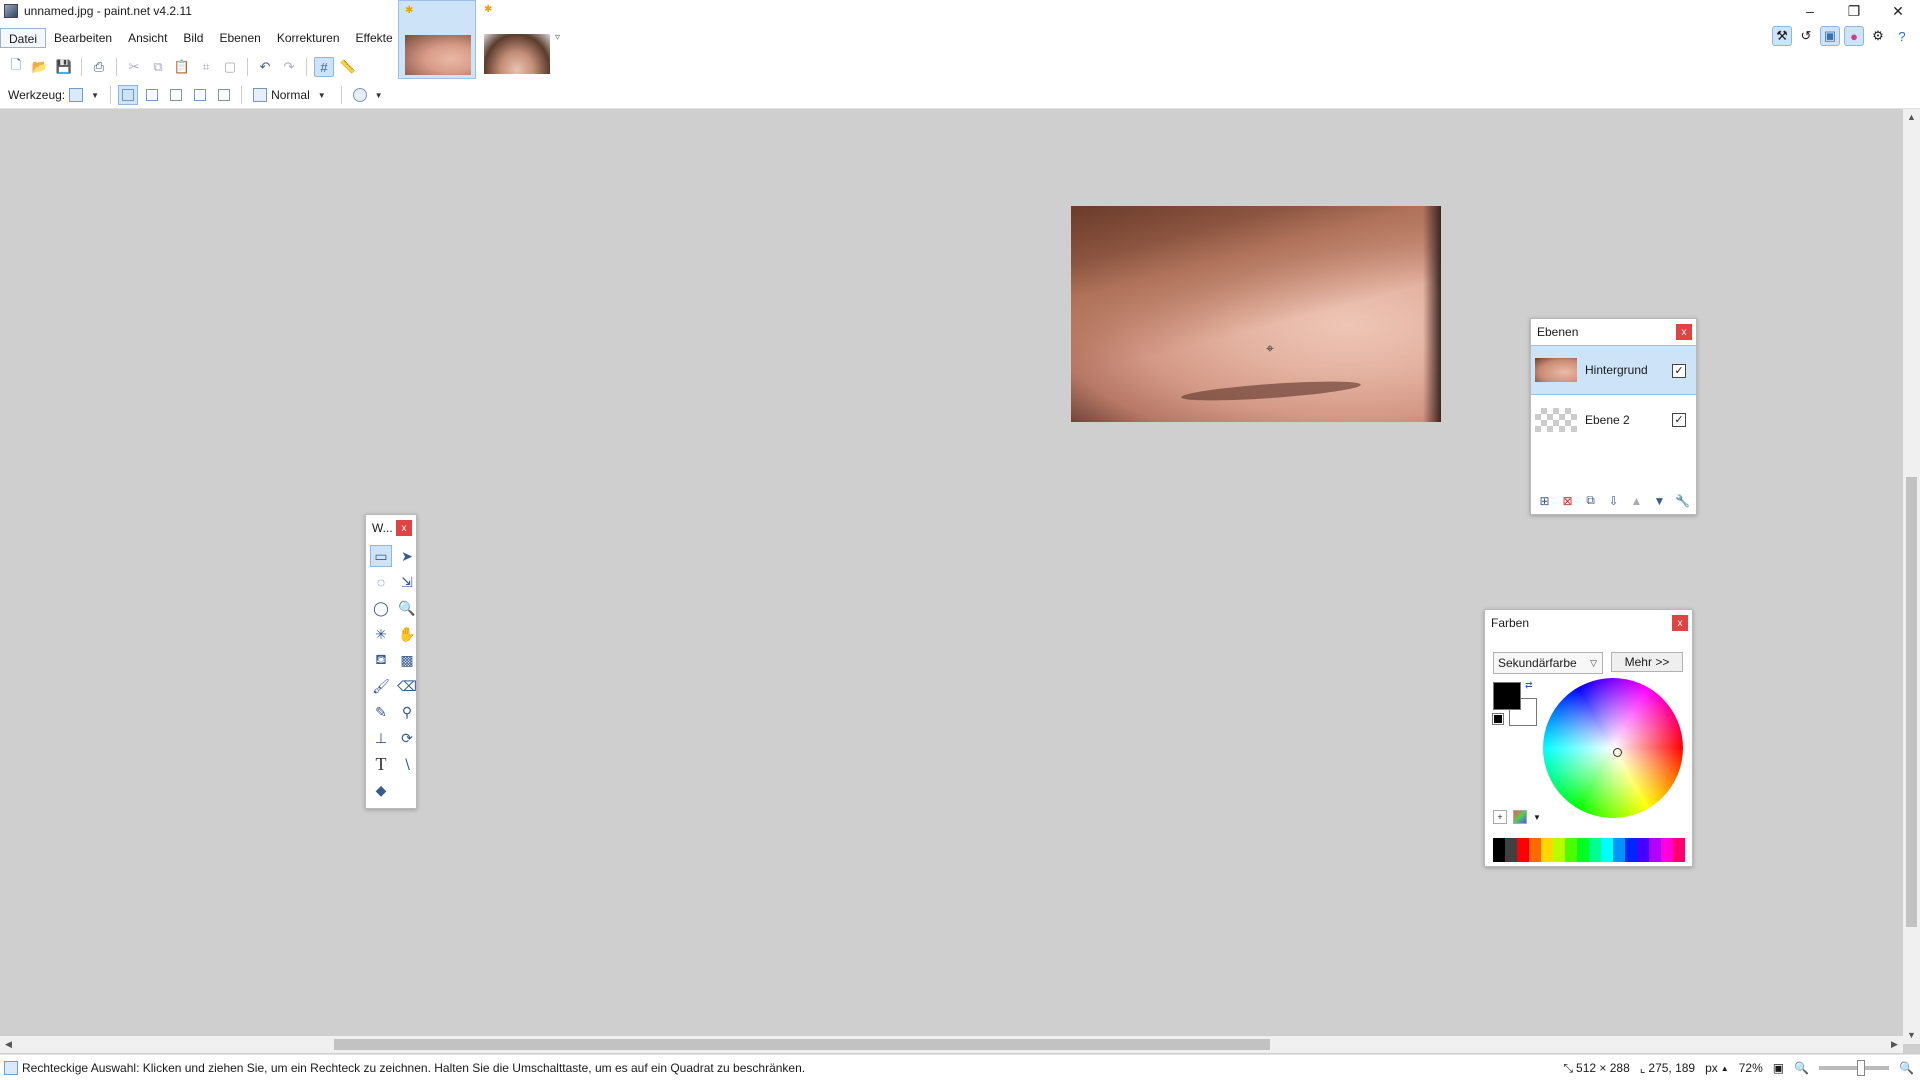 This screenshot has height=1080, width=1920. Describe the element at coordinates (407, 634) in the screenshot. I see `pan-hand-icon: ✋` at that location.